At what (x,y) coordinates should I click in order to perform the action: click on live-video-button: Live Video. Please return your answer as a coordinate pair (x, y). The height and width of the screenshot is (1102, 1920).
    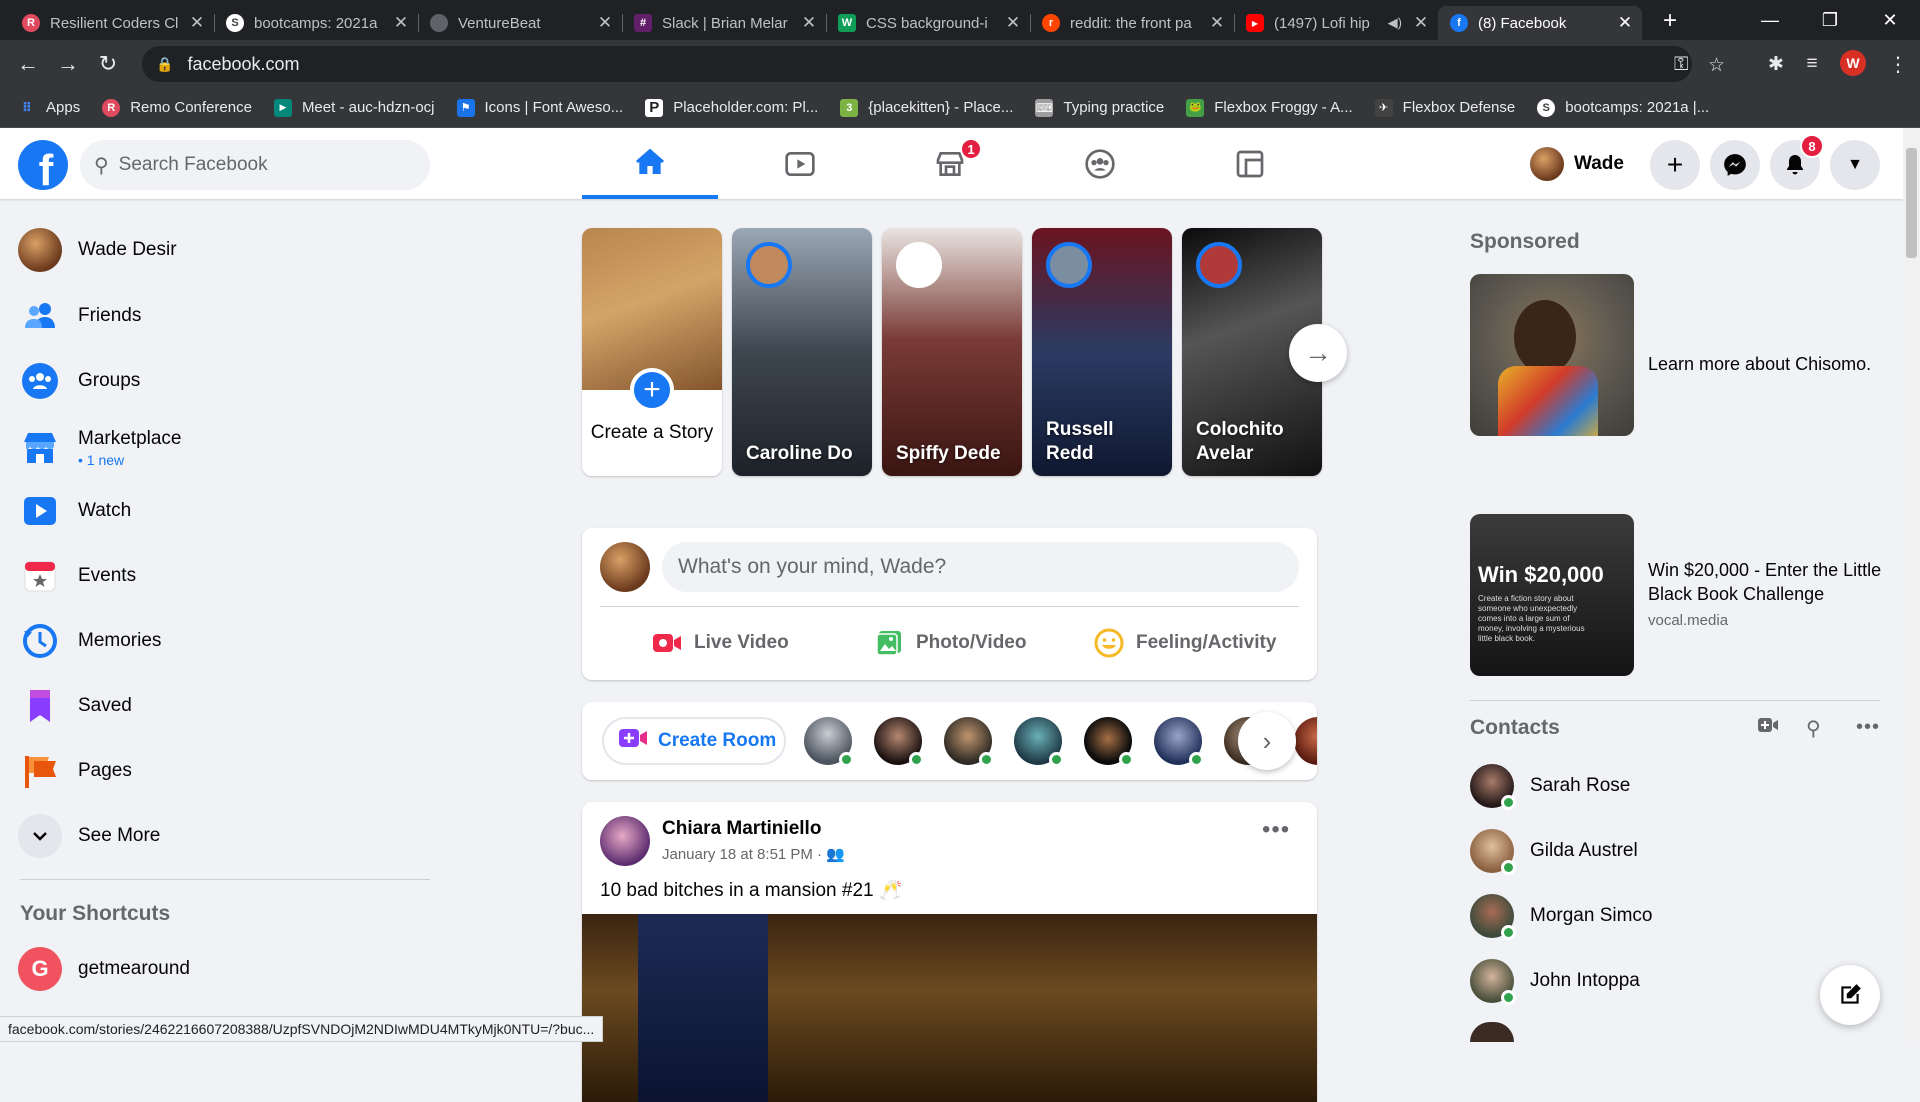
    Looking at the image, I should click on (720, 643).